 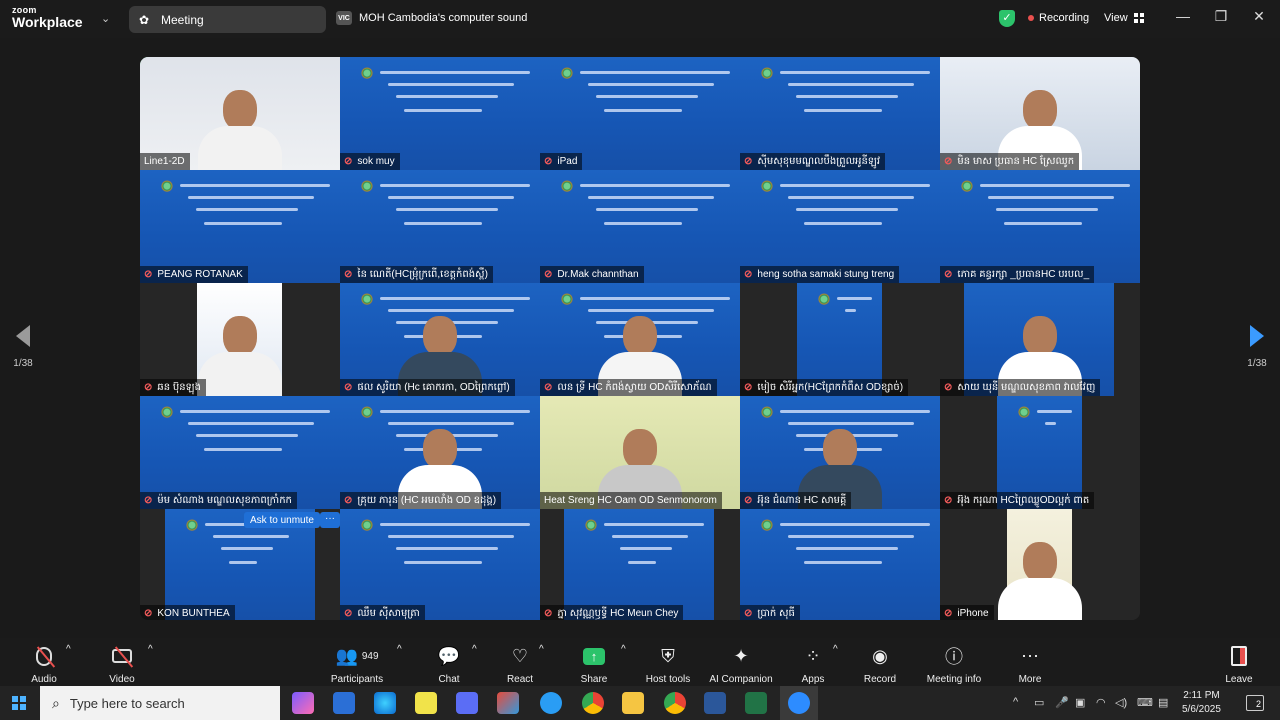 What do you see at coordinates (1183, 16) in the screenshot?
I see `minimize-icon: —` at bounding box center [1183, 16].